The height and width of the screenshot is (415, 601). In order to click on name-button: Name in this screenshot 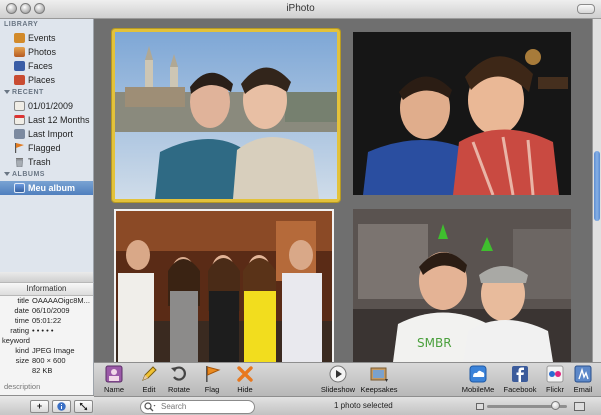, I will do `click(114, 379)`.